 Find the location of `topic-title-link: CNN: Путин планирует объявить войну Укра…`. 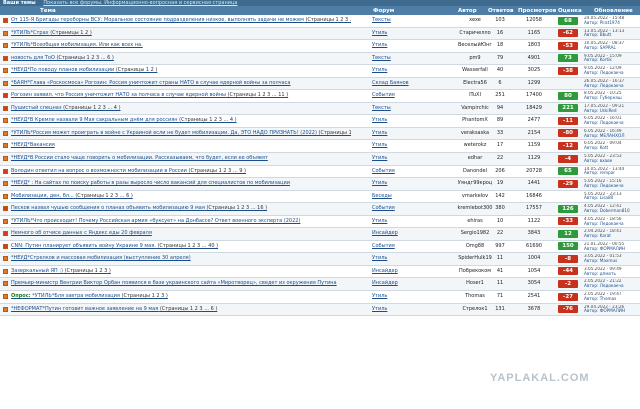

topic-title-link: CNN: Путин планирует объявить войну Укра… is located at coordinates (83, 246).